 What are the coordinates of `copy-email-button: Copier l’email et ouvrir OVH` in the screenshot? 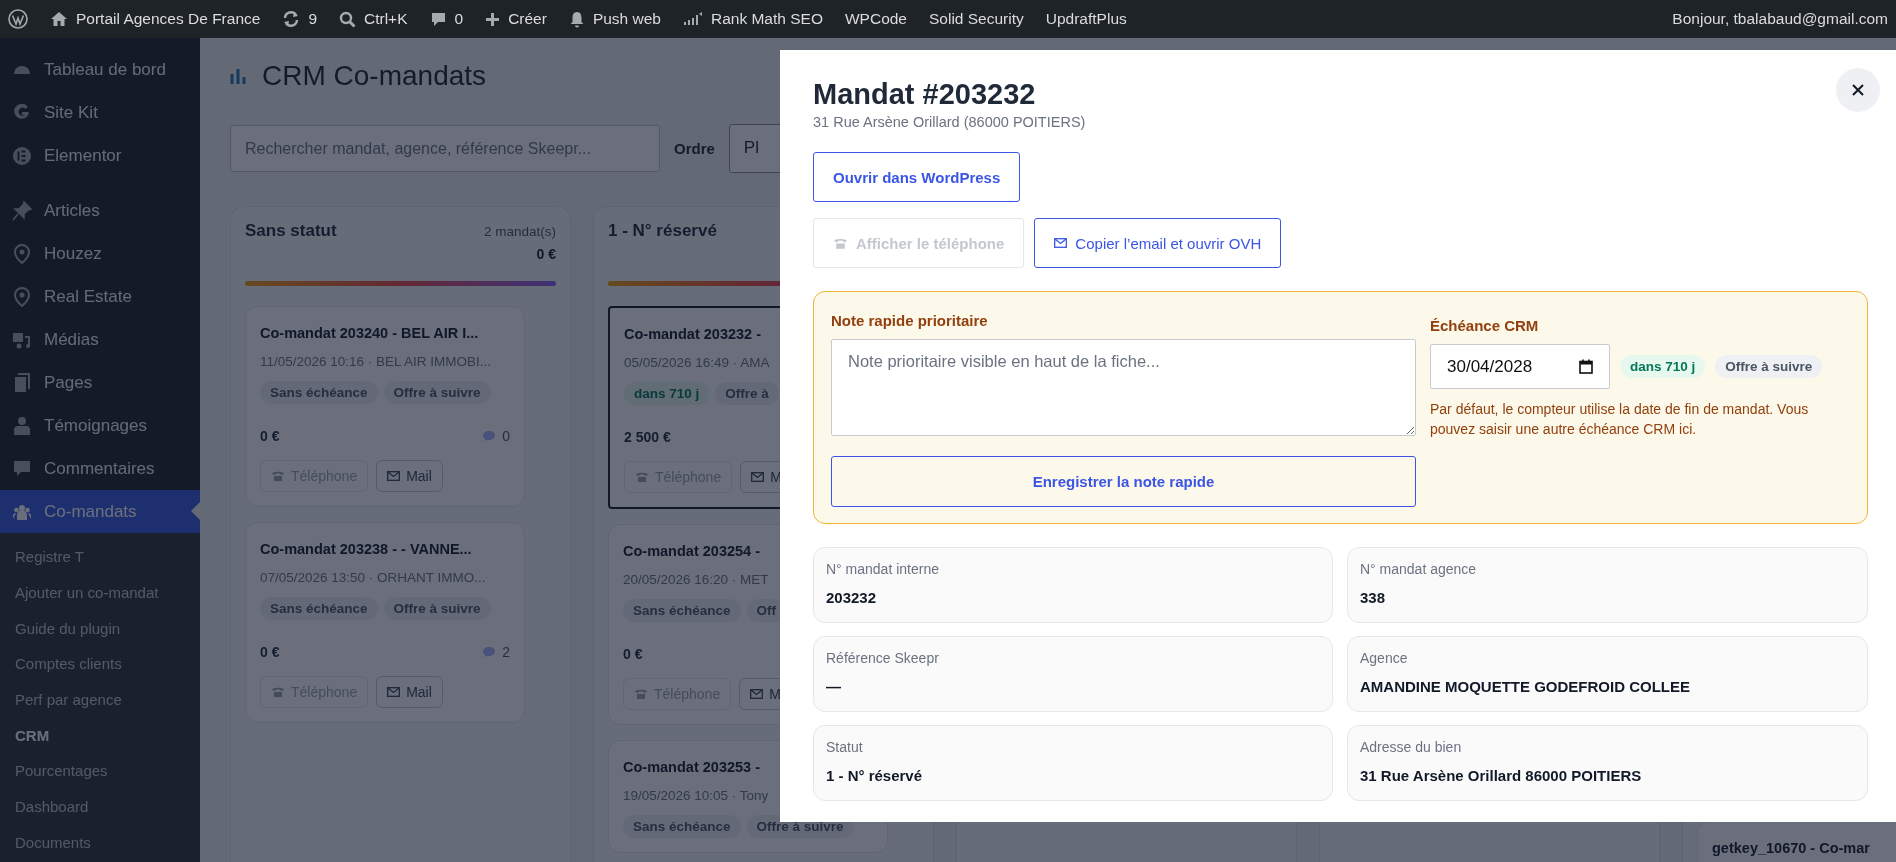 It's located at (1158, 243).